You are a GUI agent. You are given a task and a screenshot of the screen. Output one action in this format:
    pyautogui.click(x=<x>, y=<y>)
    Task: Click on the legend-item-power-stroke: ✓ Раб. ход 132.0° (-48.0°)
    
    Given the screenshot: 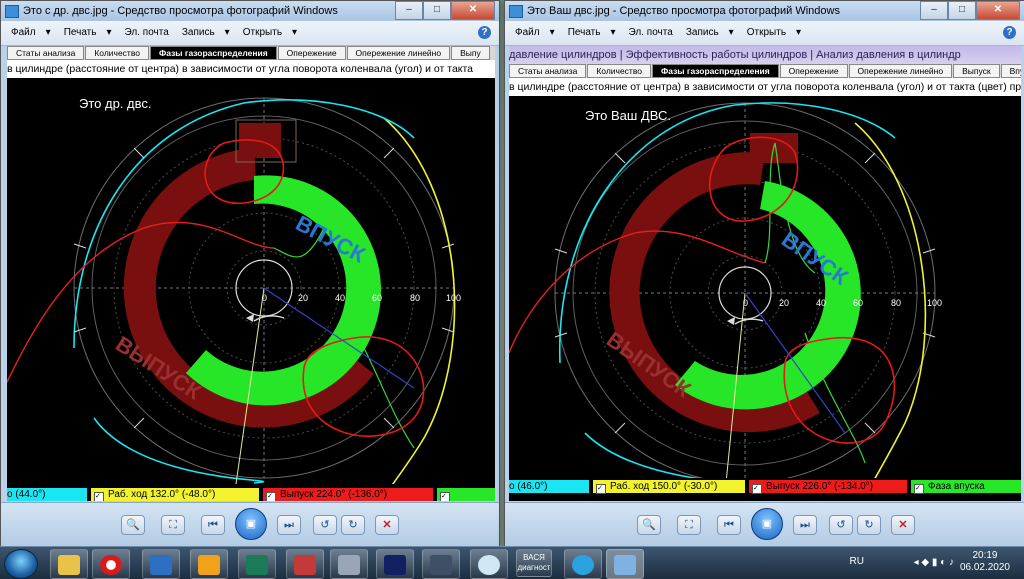 What is the action you would take?
    pyautogui.click(x=175, y=494)
    